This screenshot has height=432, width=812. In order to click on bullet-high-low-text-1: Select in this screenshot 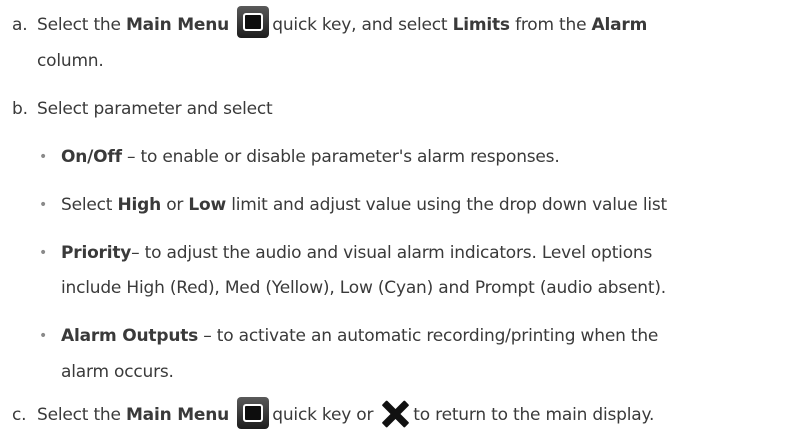, I will do `click(89, 205)`.